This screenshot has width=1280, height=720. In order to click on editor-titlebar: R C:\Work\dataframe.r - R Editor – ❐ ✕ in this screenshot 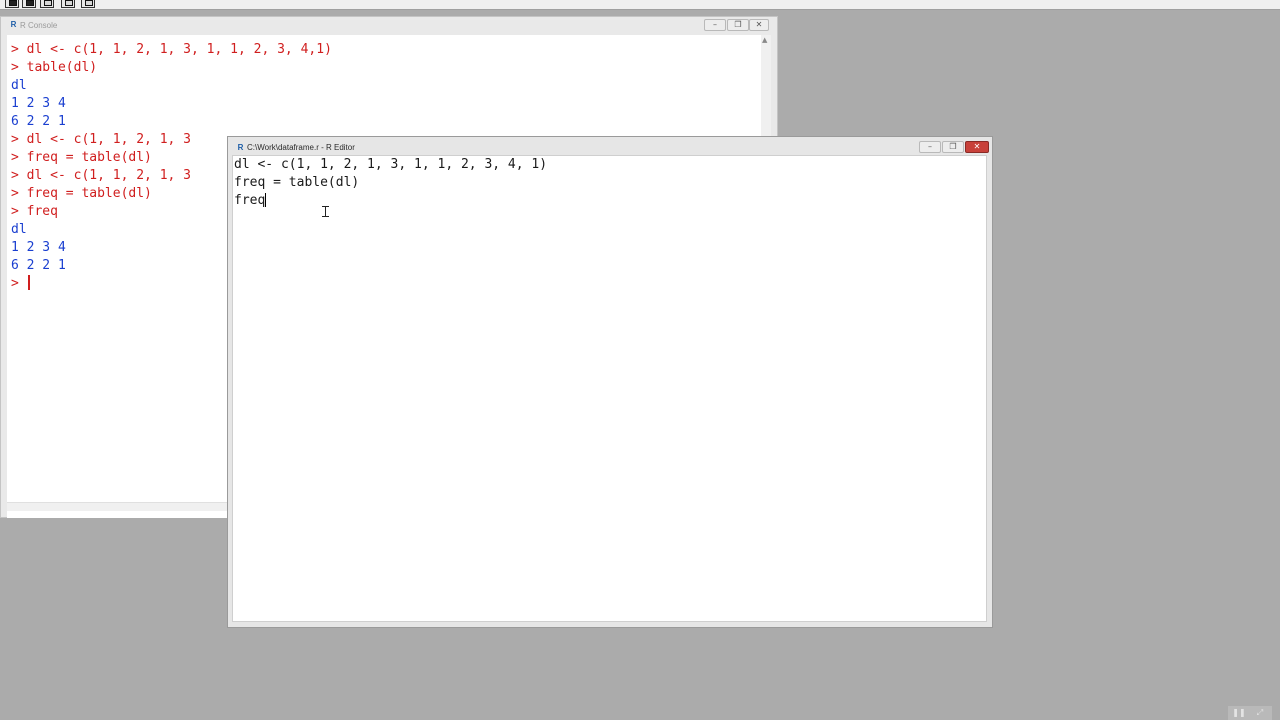, I will do `click(610, 146)`.